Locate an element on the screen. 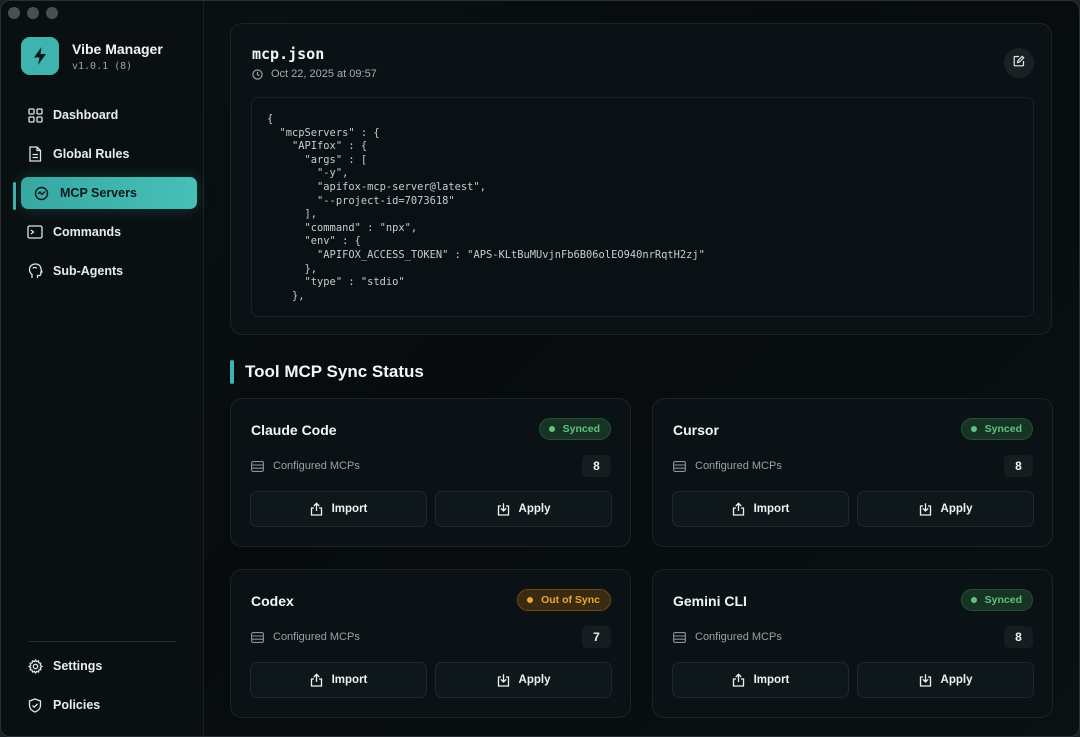 The height and width of the screenshot is (737, 1080). sidebar-item-label: Settings is located at coordinates (78, 666).